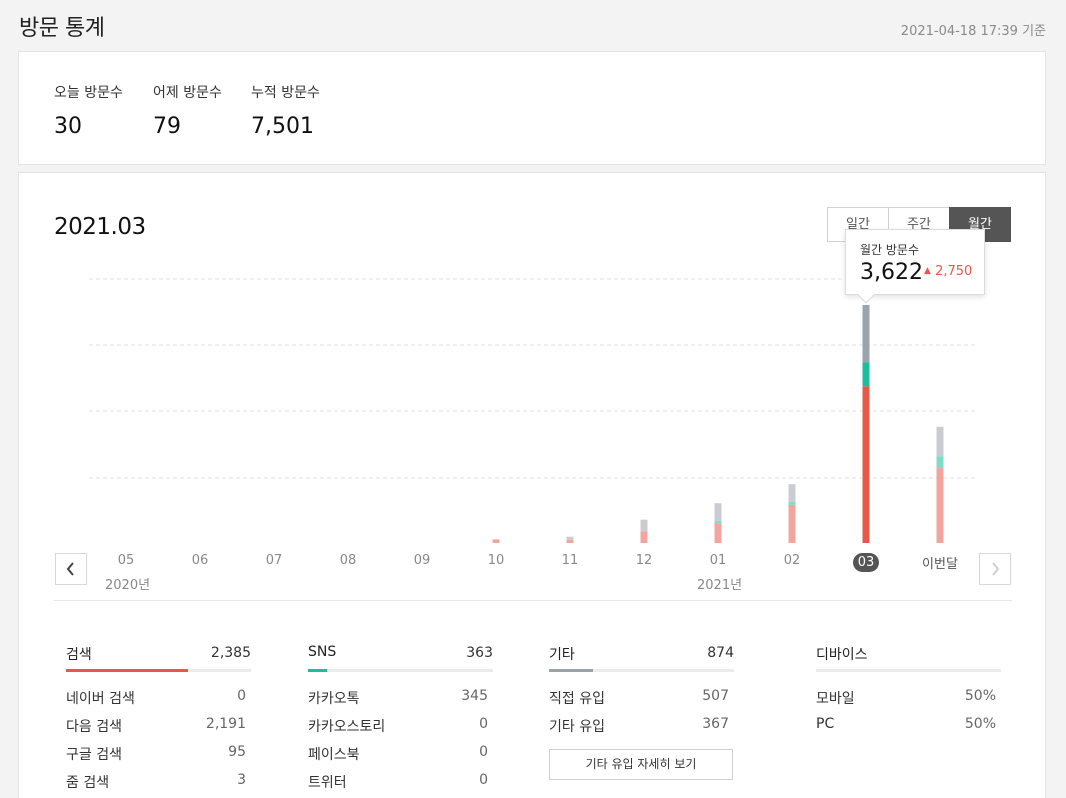 The width and height of the screenshot is (1066, 798). What do you see at coordinates (866, 562) in the screenshot?
I see `x-tick-label: 03` at bounding box center [866, 562].